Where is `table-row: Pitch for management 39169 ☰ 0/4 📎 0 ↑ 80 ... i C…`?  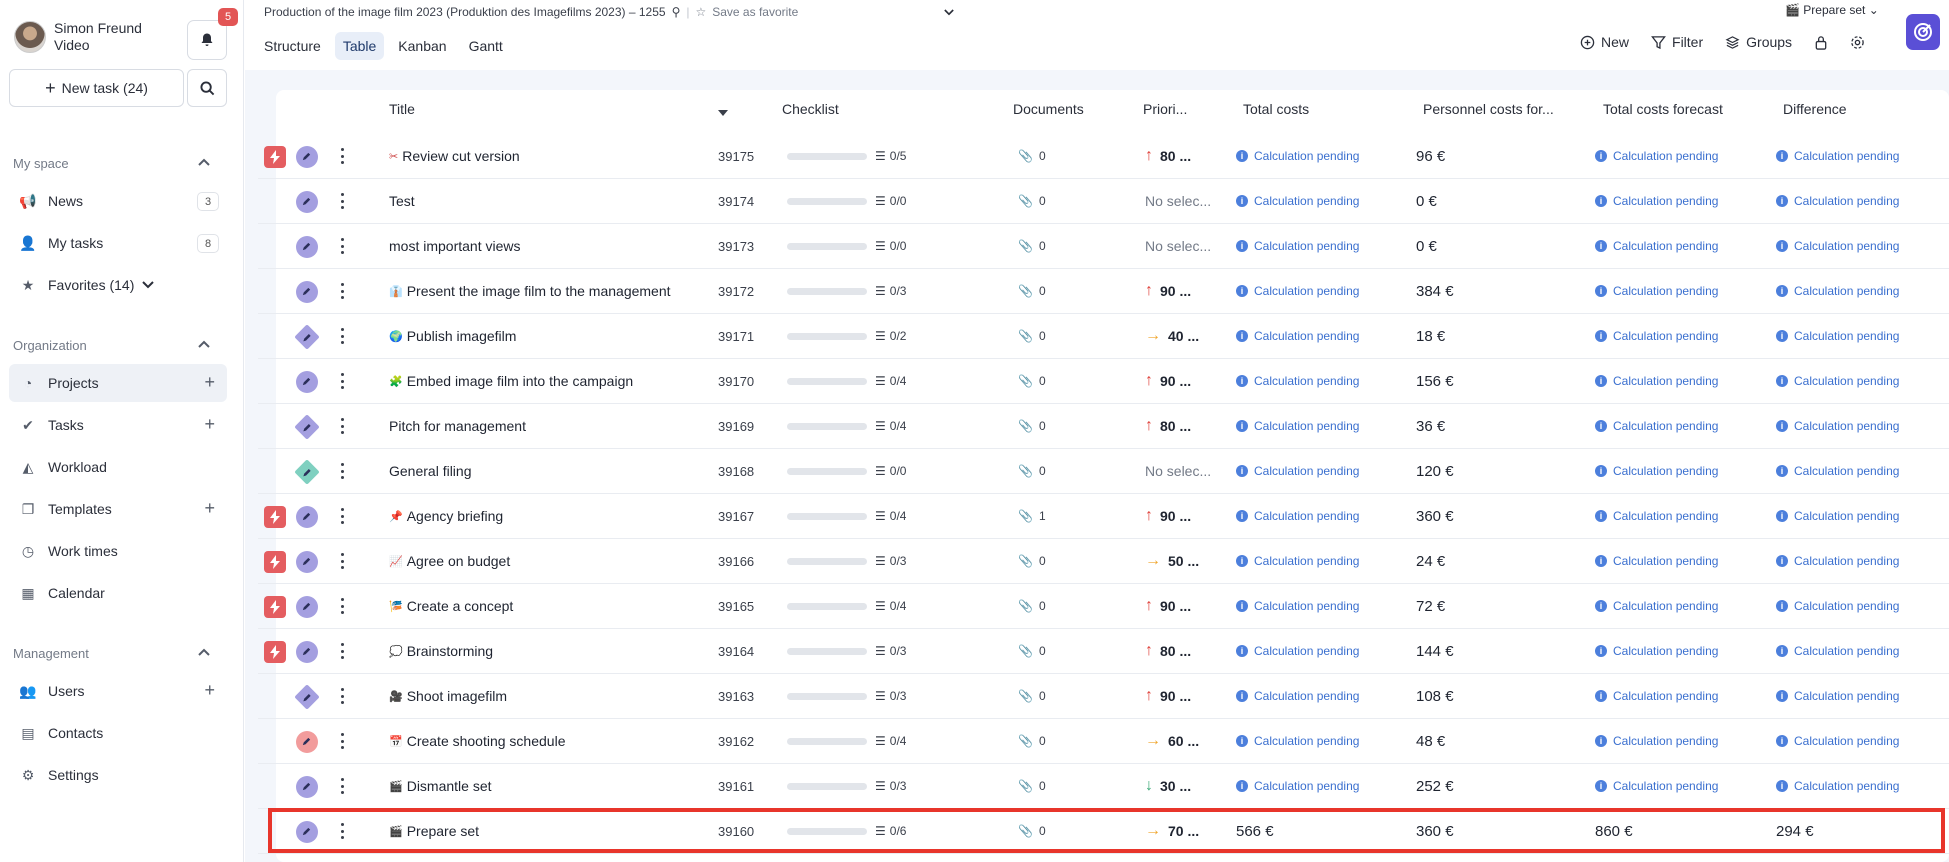
table-row: Pitch for management 39169 ☰ 0/4 📎 0 ↑ 80 ... i C… is located at coordinates (1103, 426).